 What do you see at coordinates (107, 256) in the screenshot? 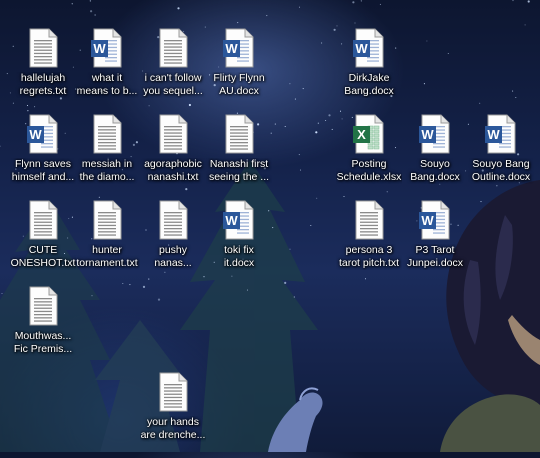
I see `desktop-icon-label: hunter tornament.txt` at bounding box center [107, 256].